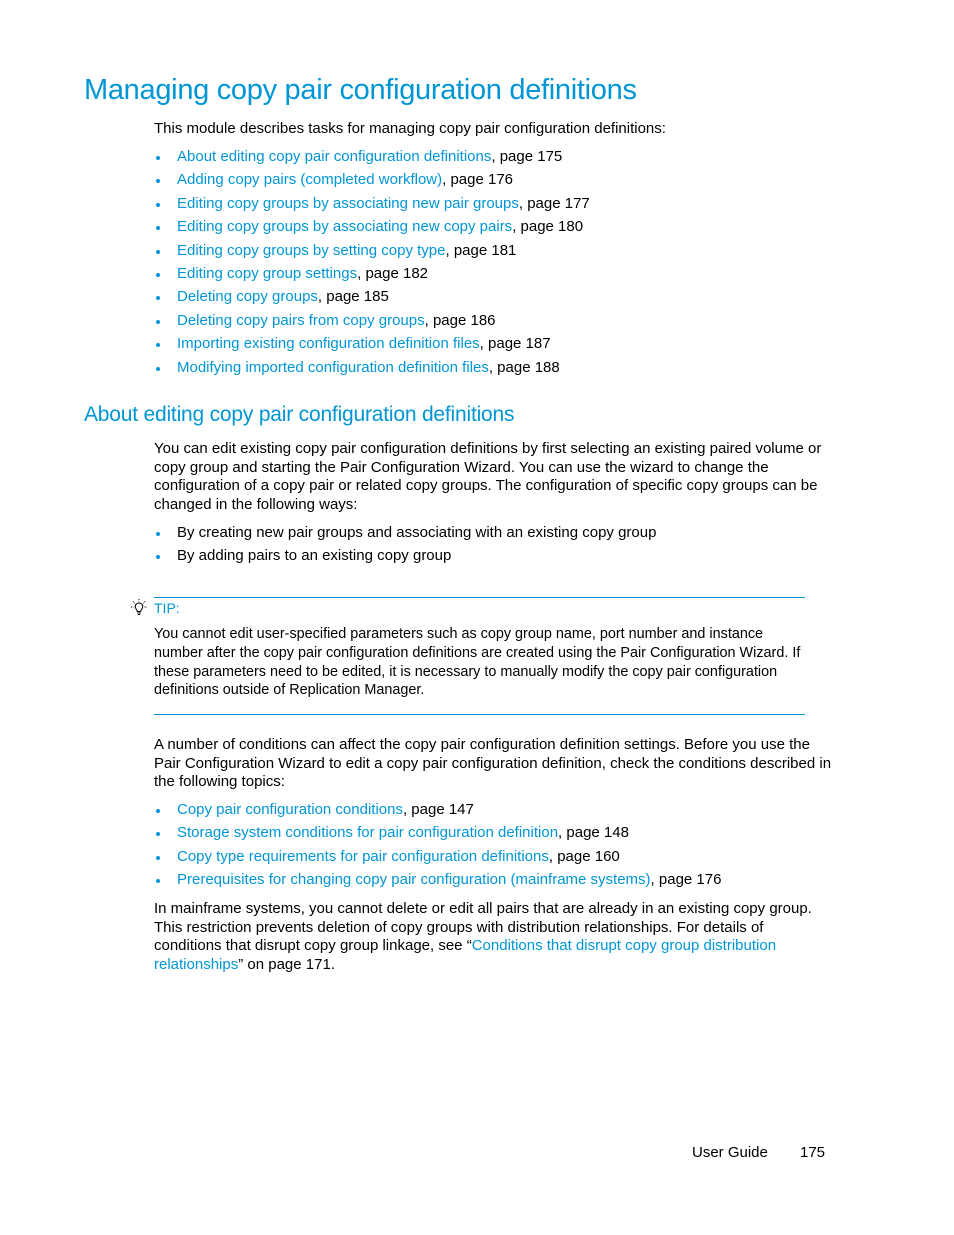  What do you see at coordinates (309, 179) in the screenshot?
I see `toc-link: Adding copy pairs (completed workflow)` at bounding box center [309, 179].